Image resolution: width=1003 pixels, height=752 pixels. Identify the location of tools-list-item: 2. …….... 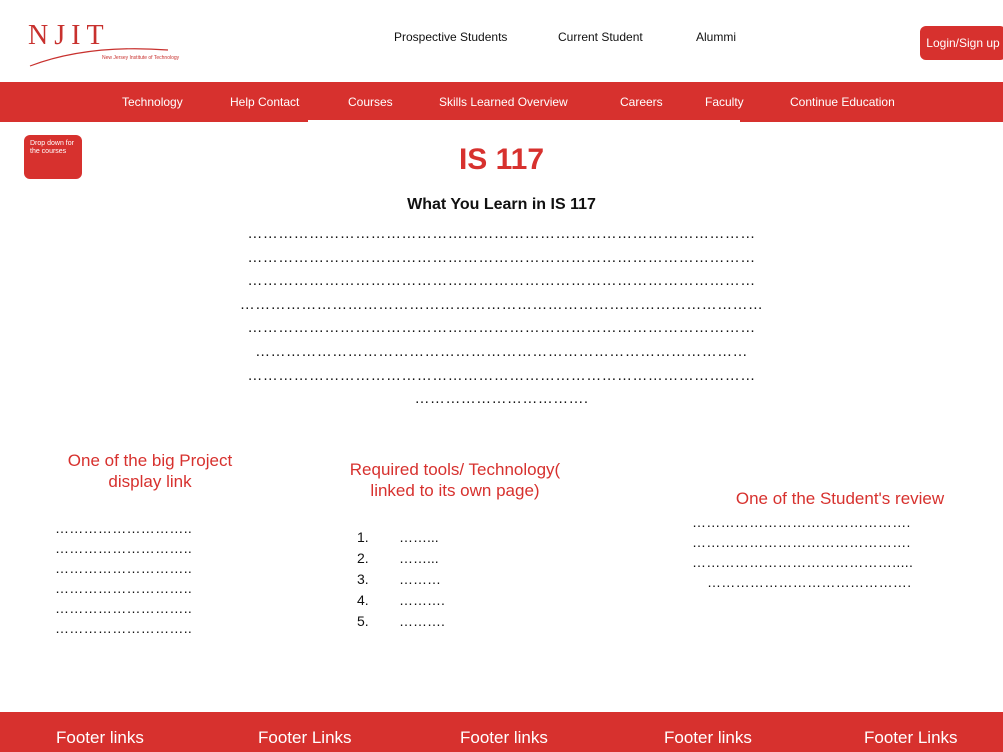
(401, 558).